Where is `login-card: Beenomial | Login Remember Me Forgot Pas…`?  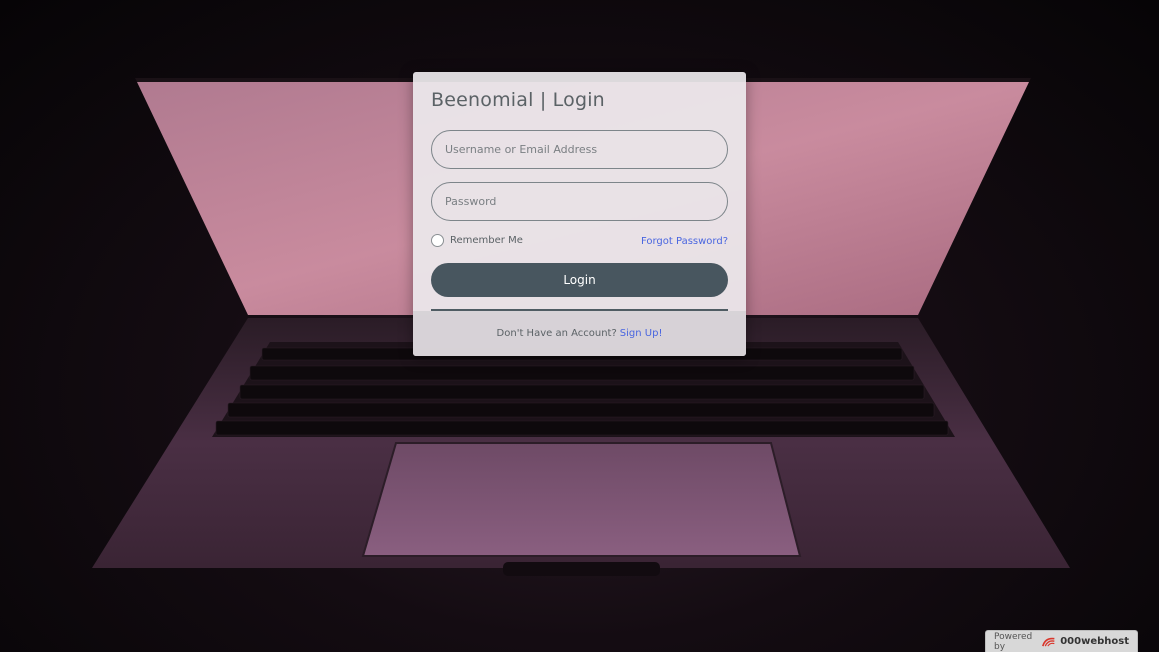 login-card: Beenomial | Login Remember Me Forgot Pas… is located at coordinates (579, 214).